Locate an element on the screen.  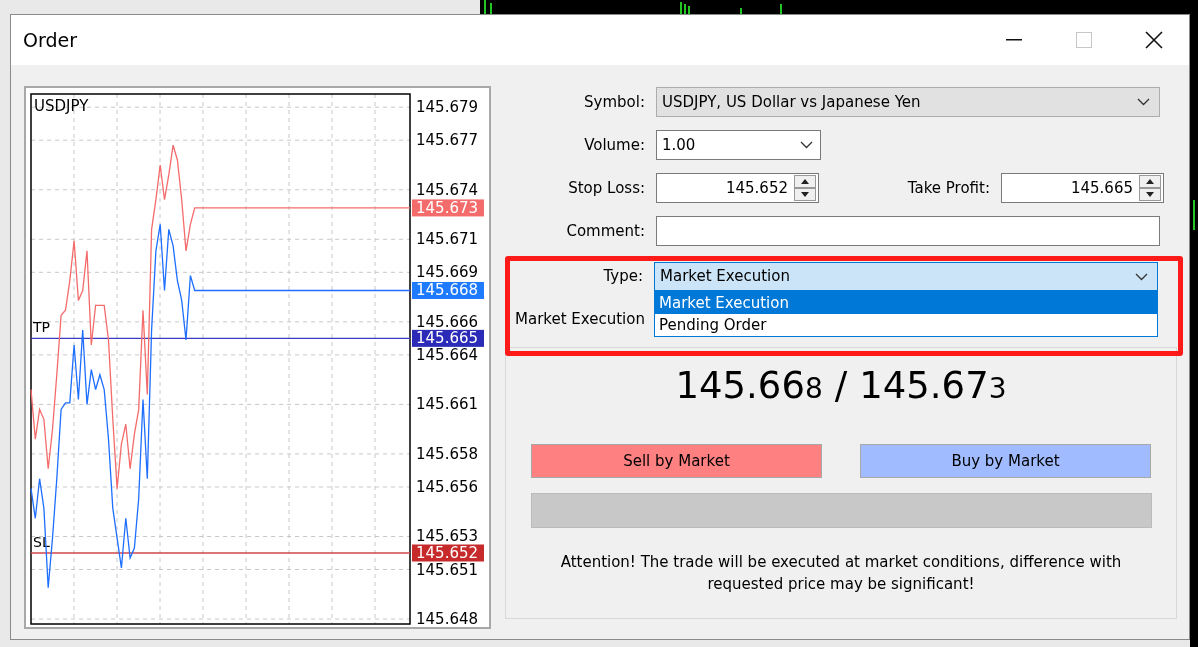
axis-tick-label: 145.658 is located at coordinates (447, 453).